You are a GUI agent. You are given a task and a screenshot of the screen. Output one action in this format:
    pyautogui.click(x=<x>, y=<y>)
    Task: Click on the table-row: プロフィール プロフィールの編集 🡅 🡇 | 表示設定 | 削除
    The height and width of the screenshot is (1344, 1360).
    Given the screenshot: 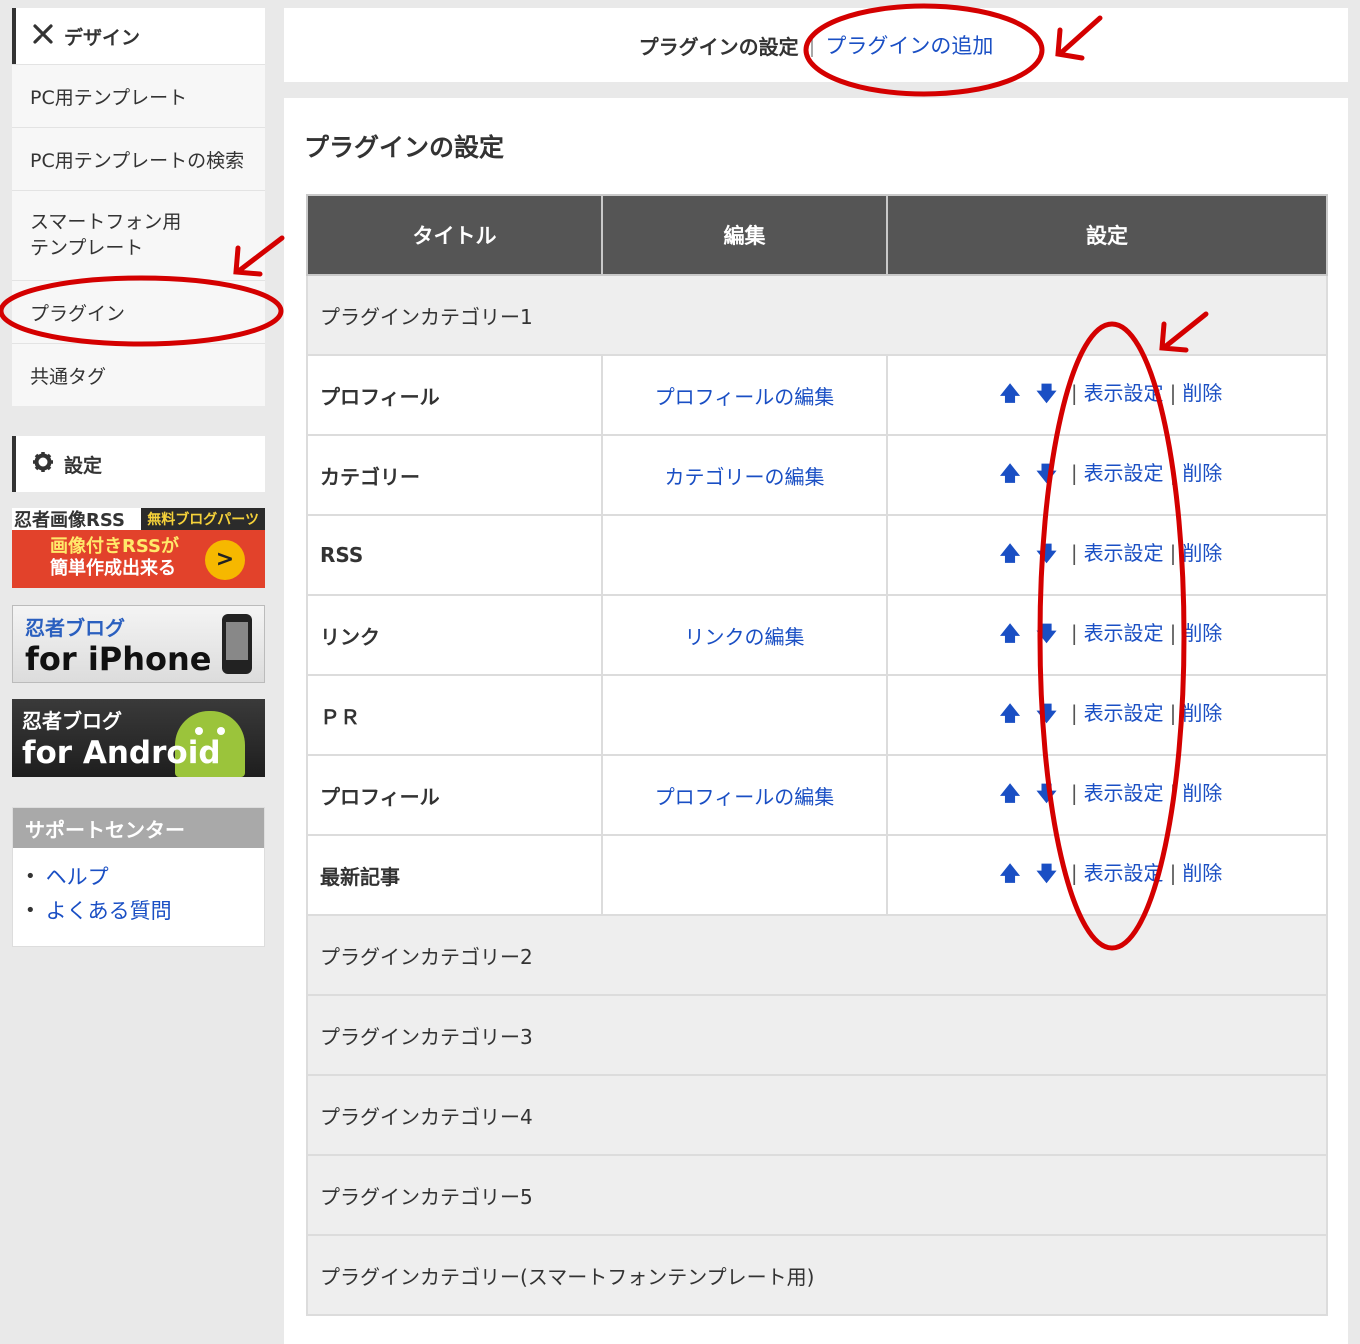 What is the action you would take?
    pyautogui.click(x=817, y=395)
    